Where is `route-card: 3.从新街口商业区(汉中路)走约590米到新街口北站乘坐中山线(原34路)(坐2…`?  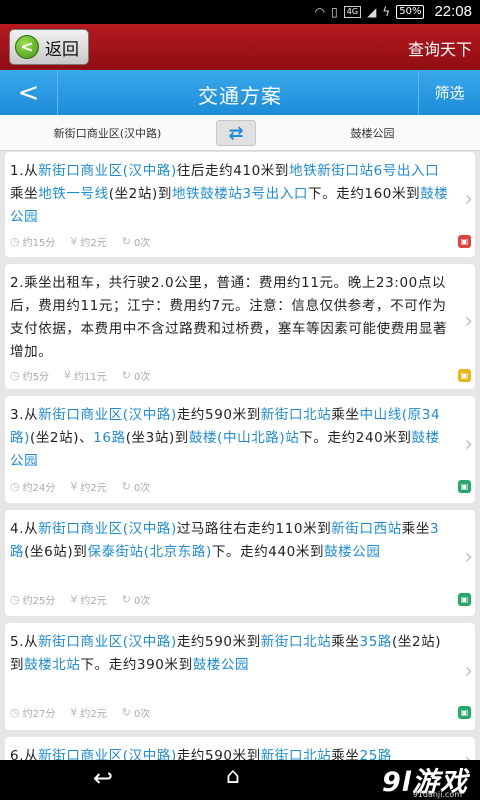 route-card: 3.从新街口商业区(汉中路)走约590米到新街口北站乘坐中山线(原34路)(坐2… is located at coordinates (240, 449).